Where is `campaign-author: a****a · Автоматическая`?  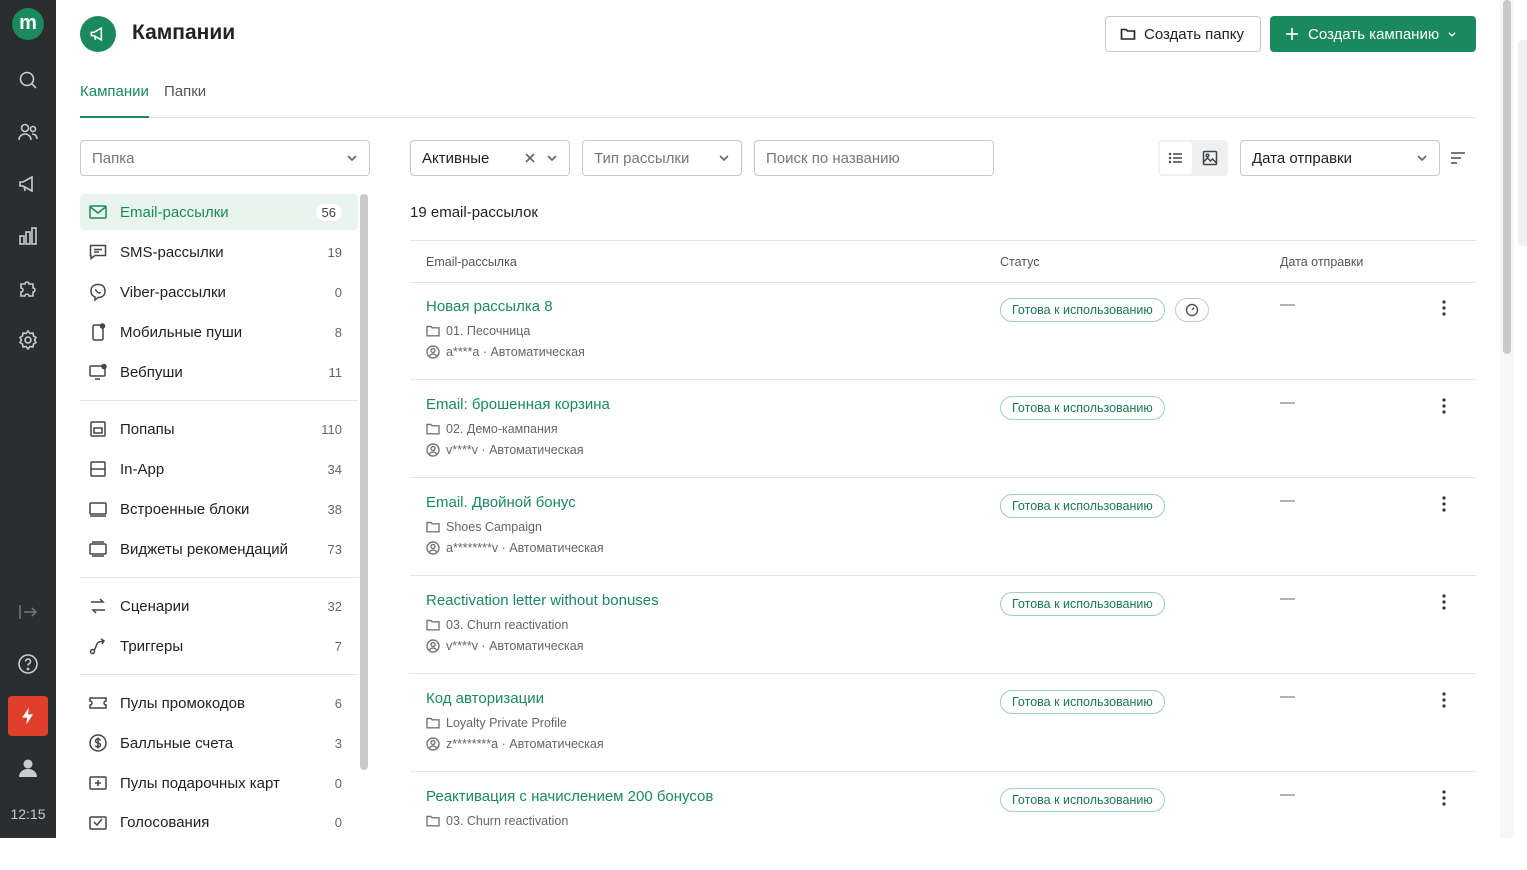 campaign-author: a****a · Автоматическая is located at coordinates (505, 352).